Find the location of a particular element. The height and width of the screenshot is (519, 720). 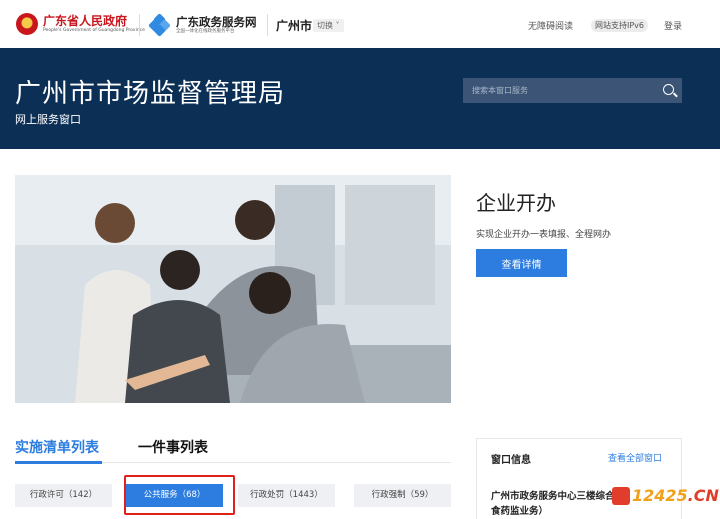

search-input is located at coordinates (560, 90).